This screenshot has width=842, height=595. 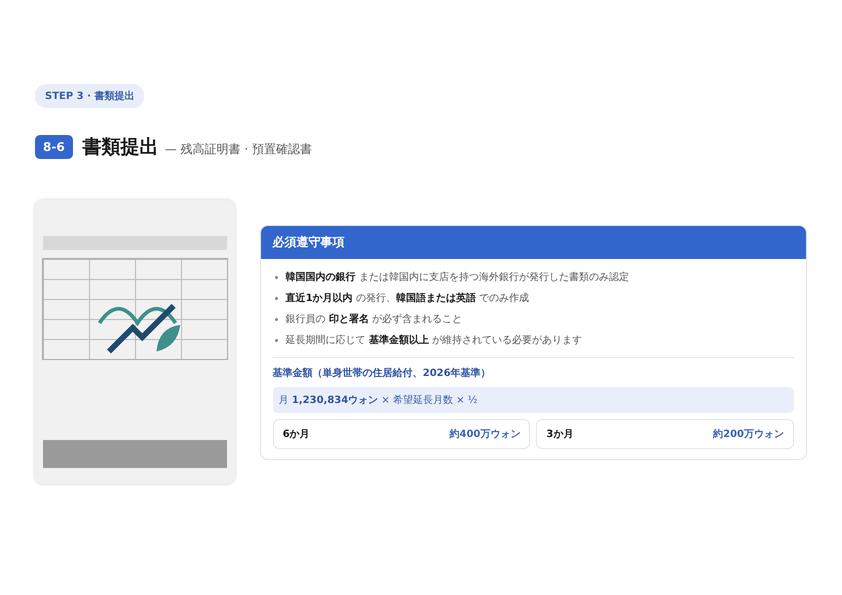 I want to click on section-title: 書類提出, so click(x=120, y=147).